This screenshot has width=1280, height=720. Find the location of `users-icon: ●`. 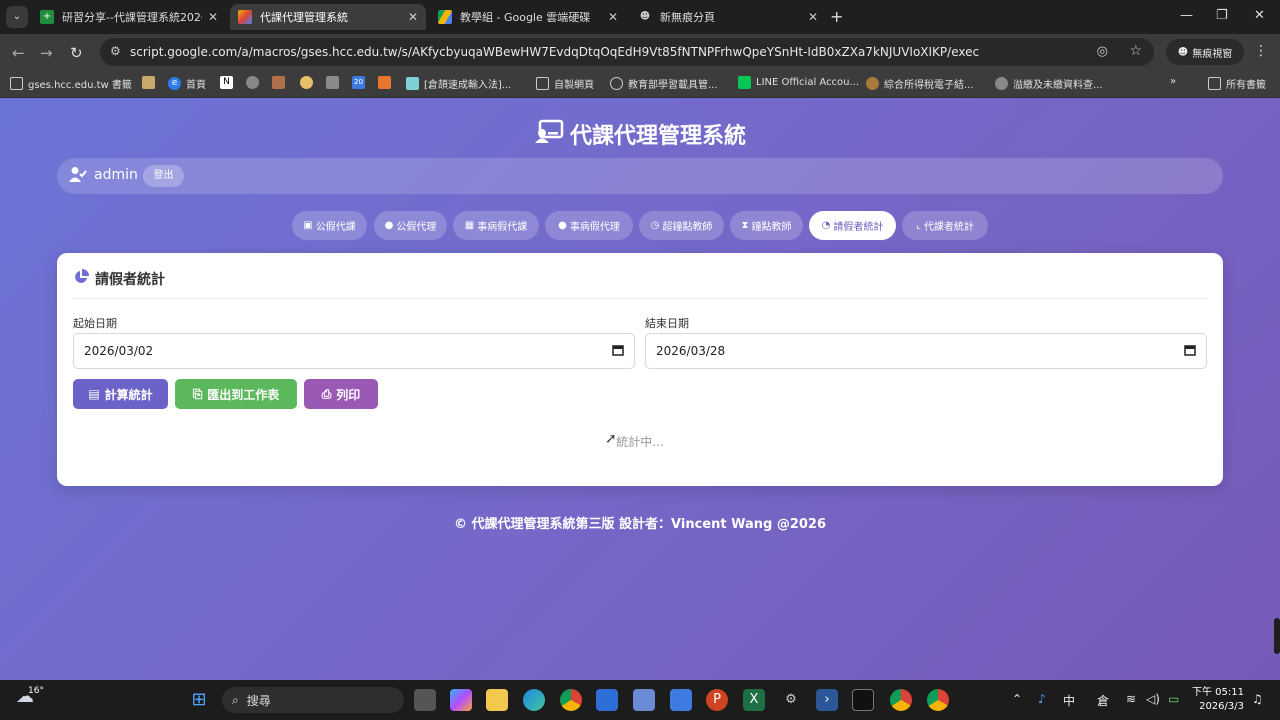

users-icon: ● is located at coordinates (562, 225).